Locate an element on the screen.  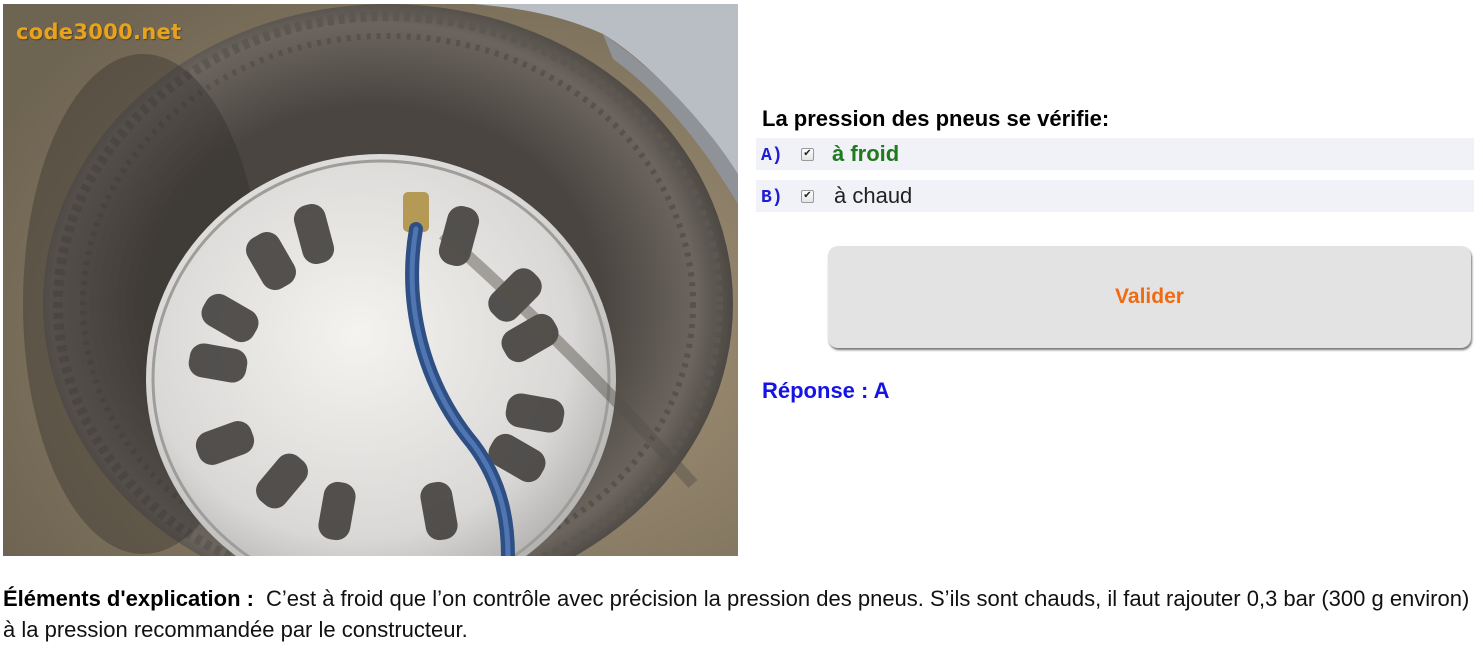
option-a-checkbox: ✔ is located at coordinates (807, 154).